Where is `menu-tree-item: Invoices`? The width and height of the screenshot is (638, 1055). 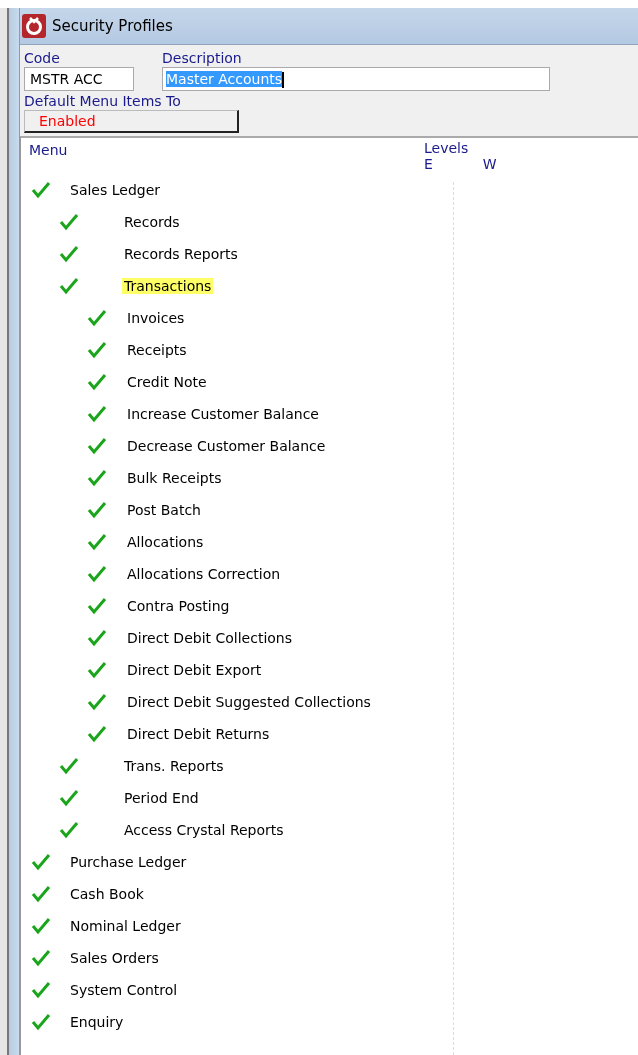
menu-tree-item: Invoices is located at coordinates (156, 318).